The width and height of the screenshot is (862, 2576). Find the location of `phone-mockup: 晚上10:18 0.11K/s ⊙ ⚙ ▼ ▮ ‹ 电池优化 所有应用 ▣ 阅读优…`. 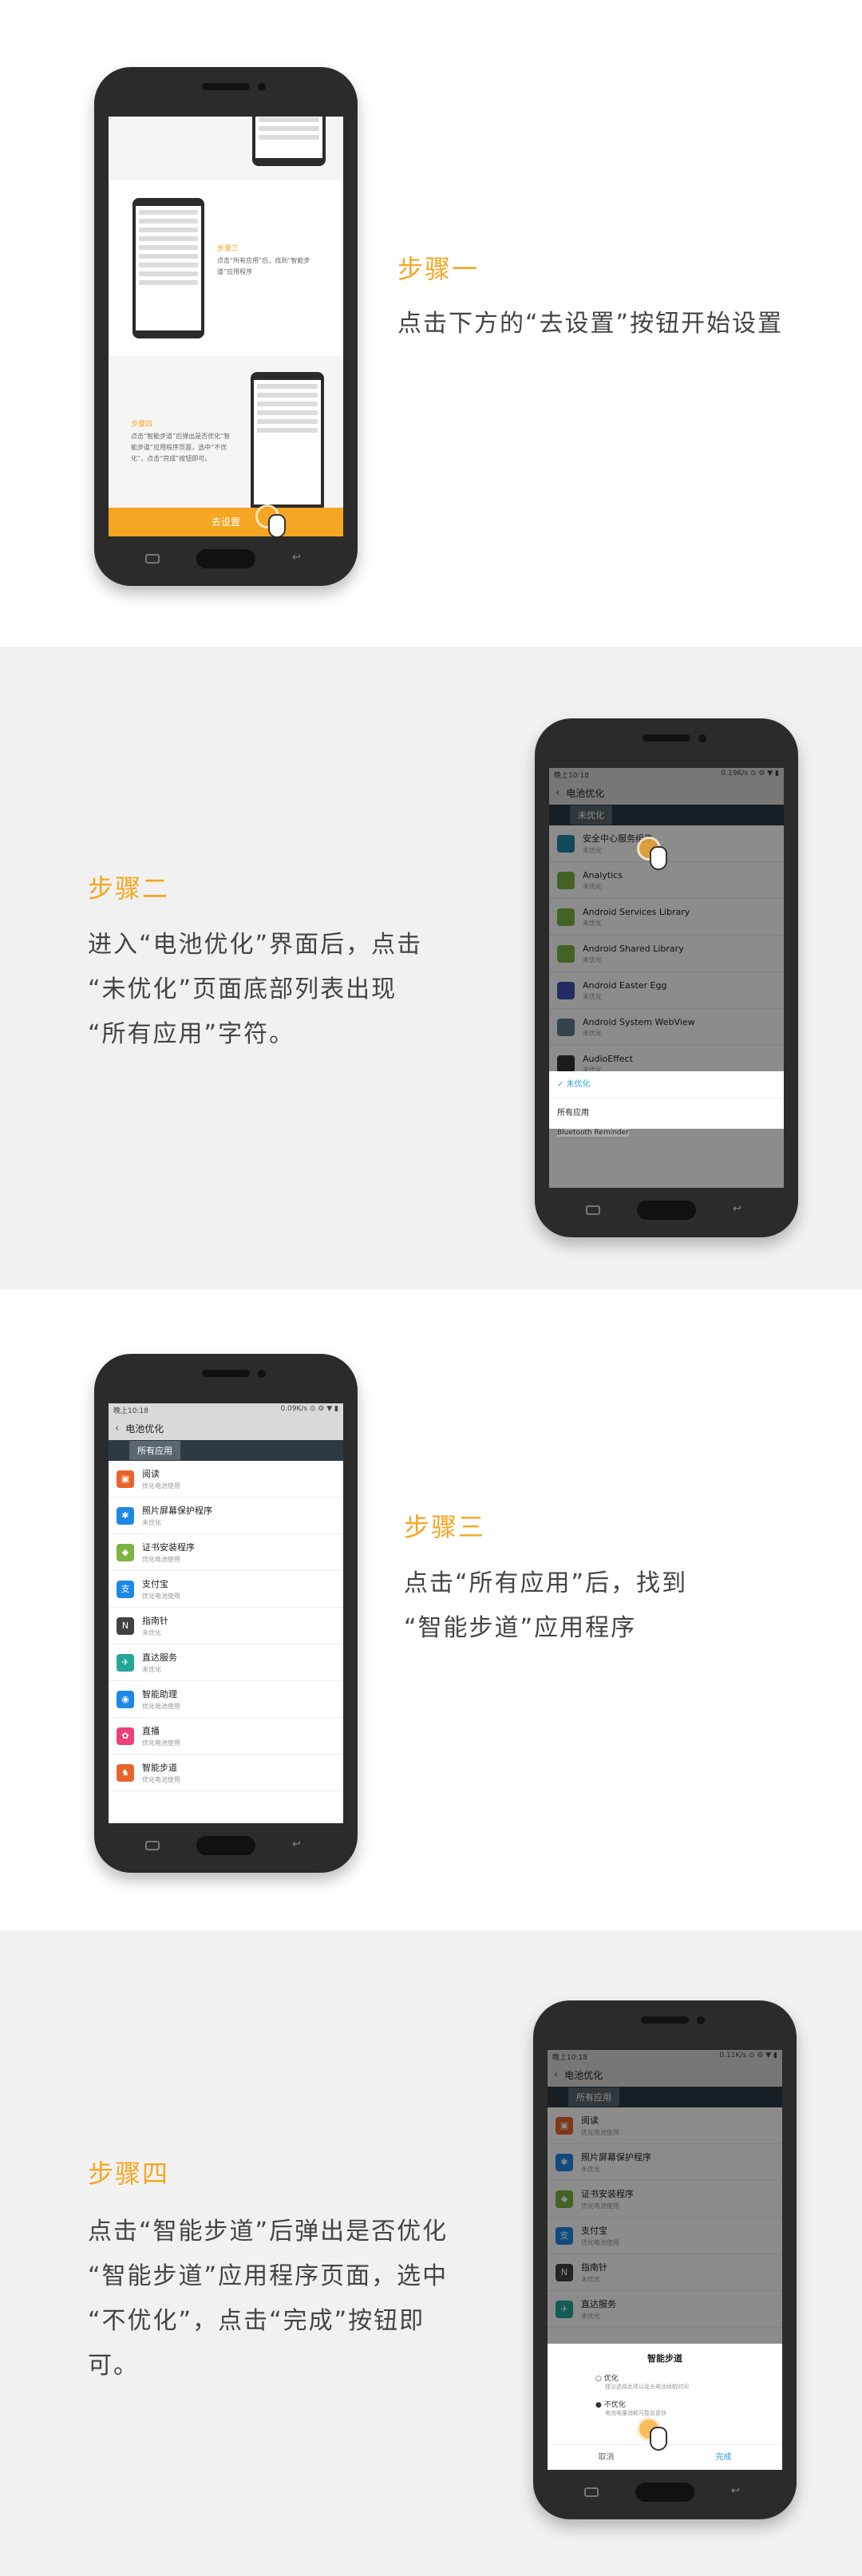

phone-mockup: 晚上10:18 0.11K/s ⊙ ⚙ ▼ ▮ ‹ 电池优化 所有应用 ▣ 阅读优… is located at coordinates (665, 2259).